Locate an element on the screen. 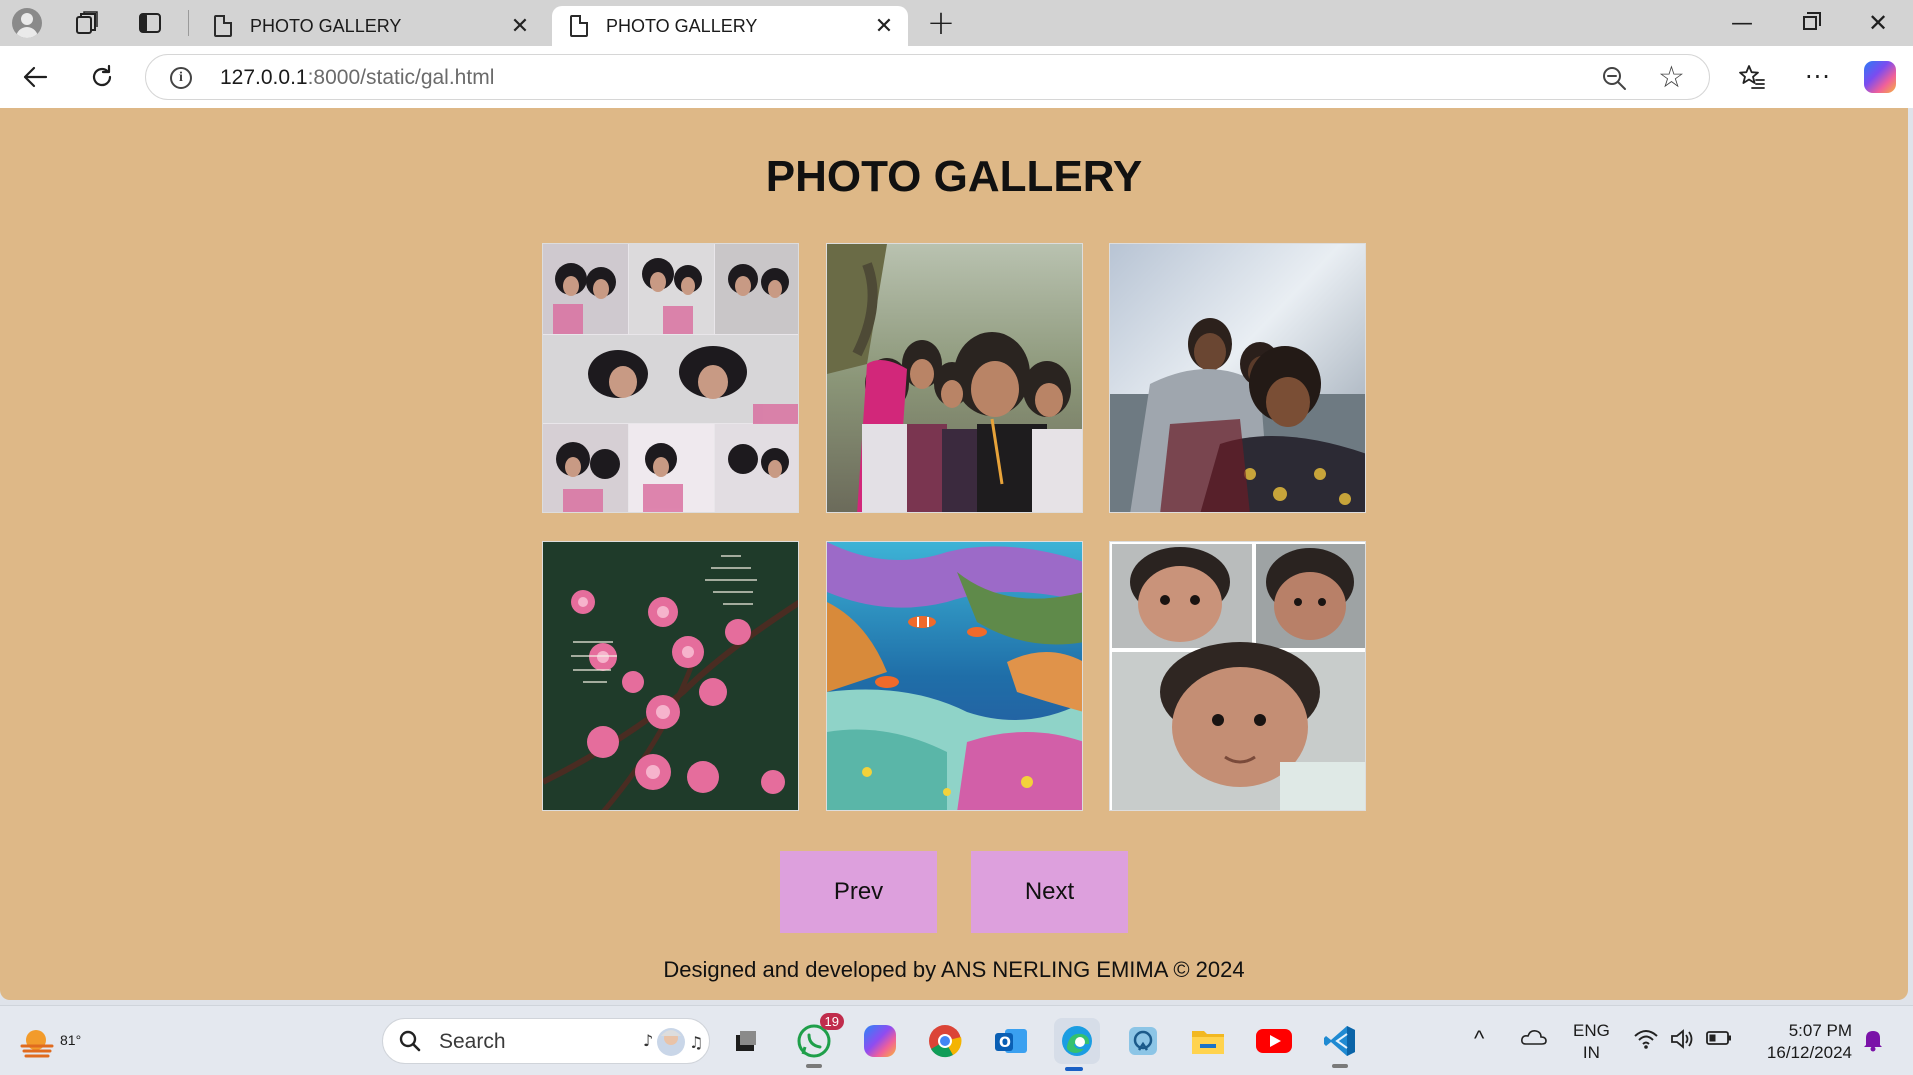  more-icon: ··· is located at coordinates (1818, 77).